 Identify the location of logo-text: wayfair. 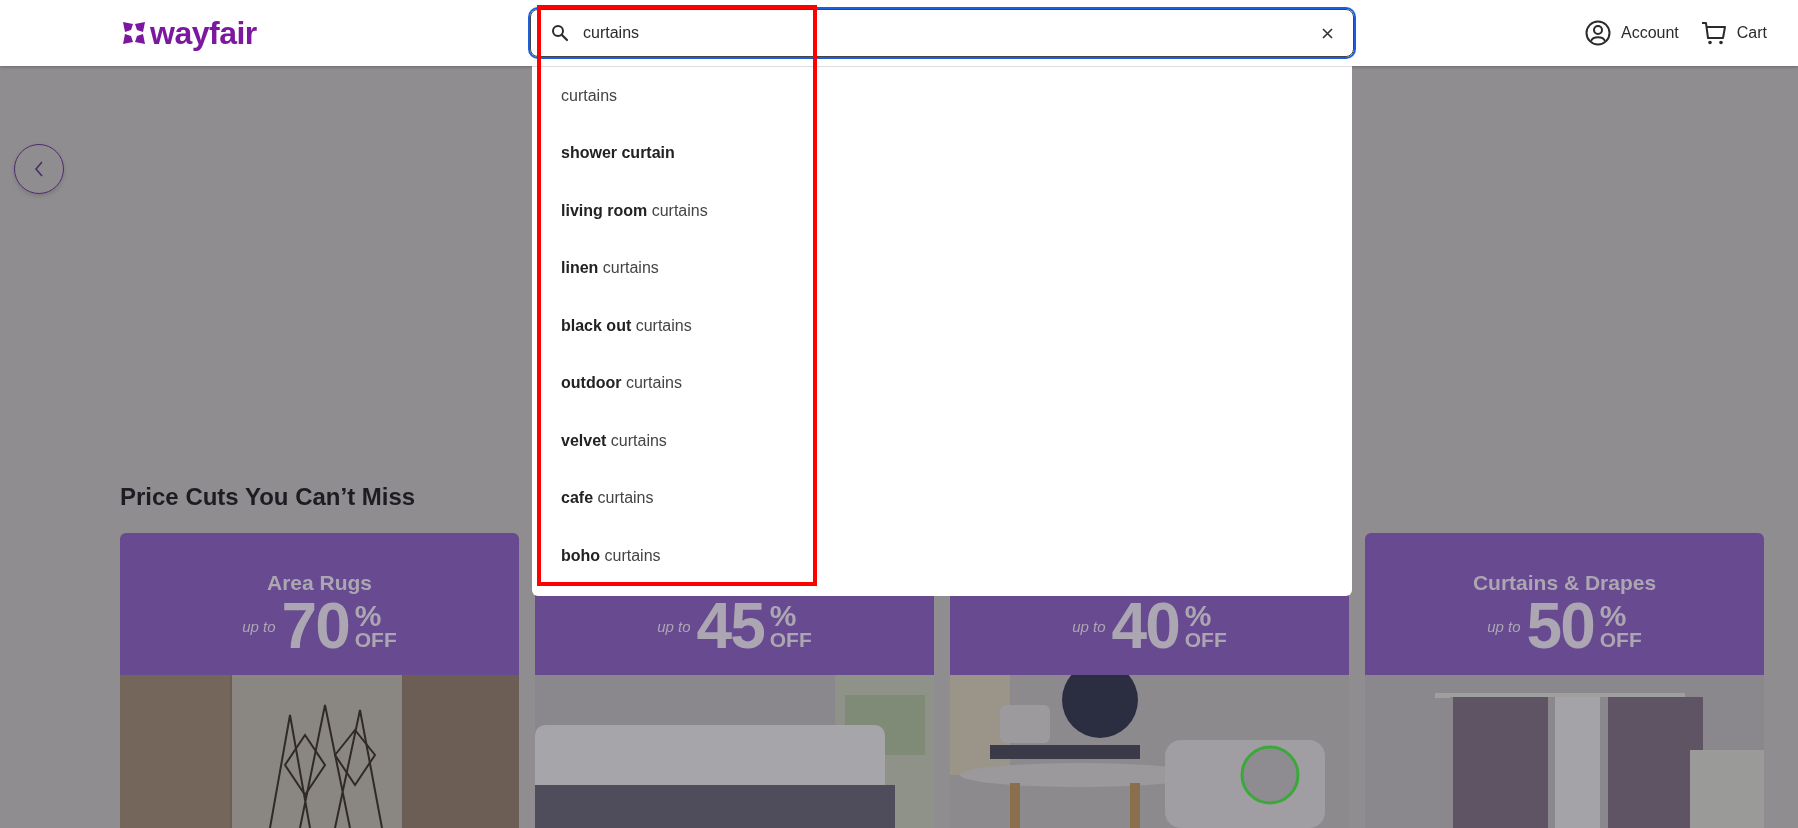
(203, 33).